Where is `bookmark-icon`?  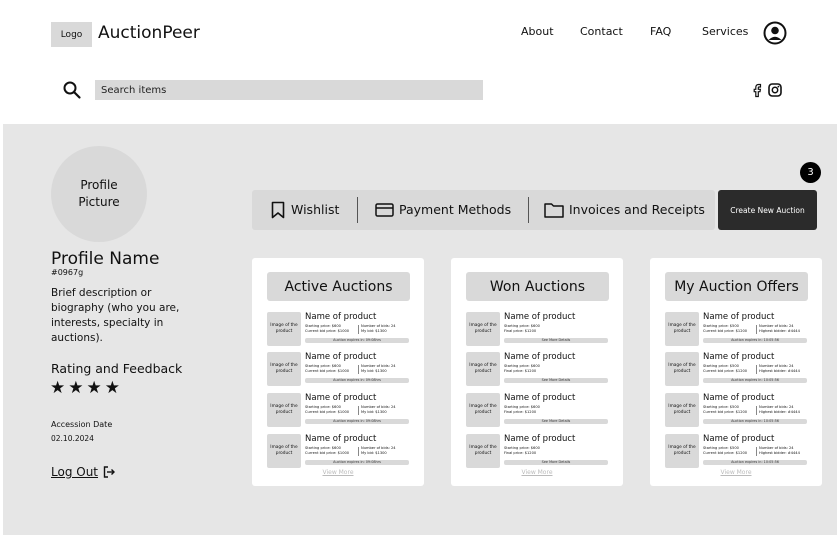 bookmark-icon is located at coordinates (278, 210).